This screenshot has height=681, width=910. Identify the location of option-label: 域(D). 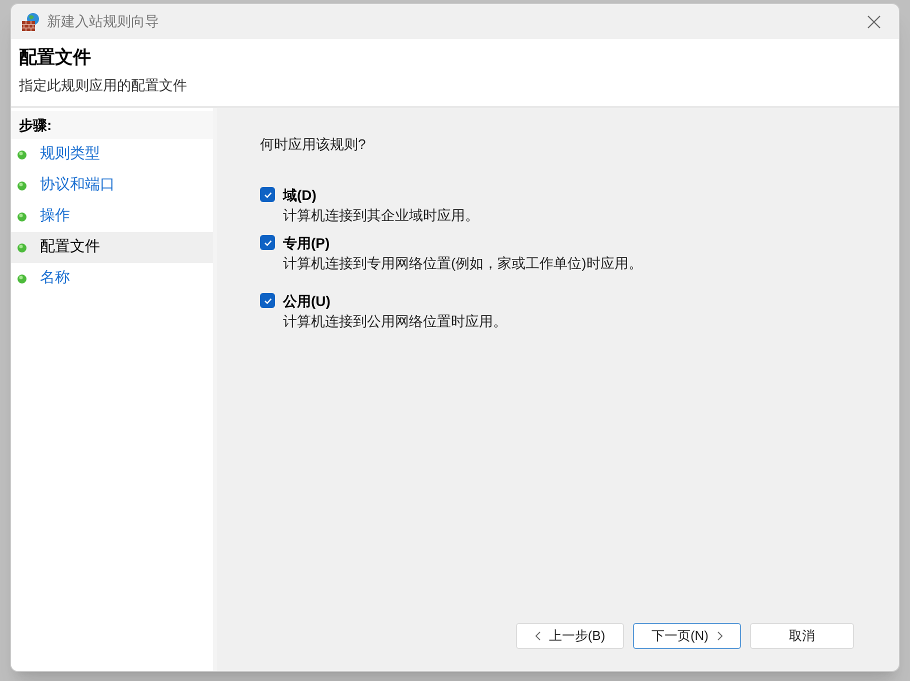
(299, 195).